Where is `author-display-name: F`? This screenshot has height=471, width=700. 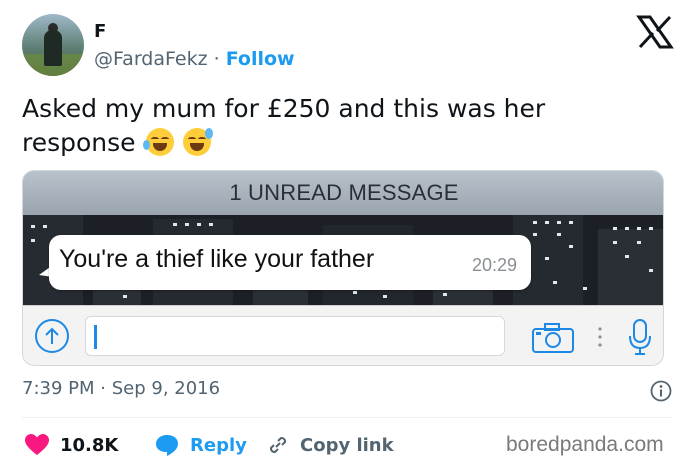 author-display-name: F is located at coordinates (100, 31).